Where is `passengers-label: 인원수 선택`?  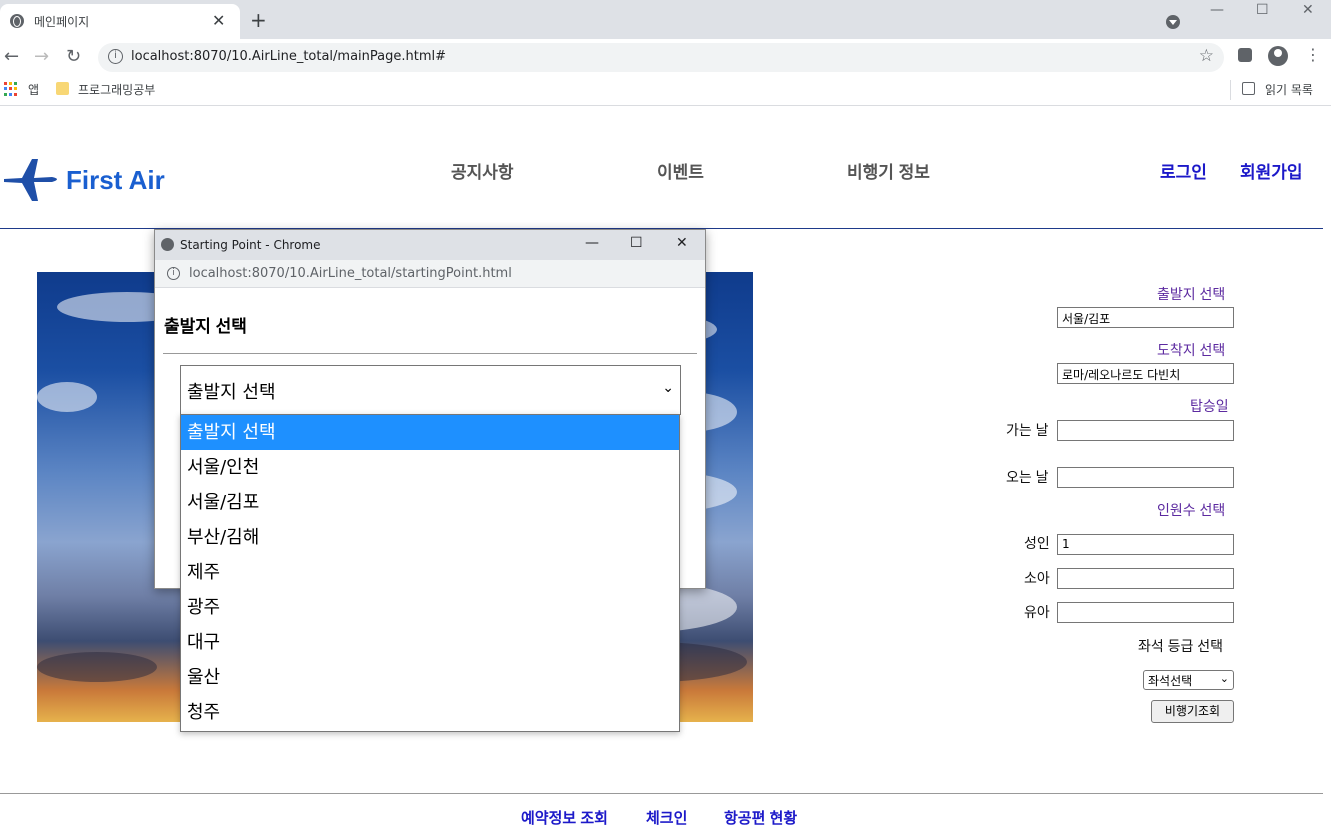
passengers-label: 인원수 선택 is located at coordinates (1191, 510).